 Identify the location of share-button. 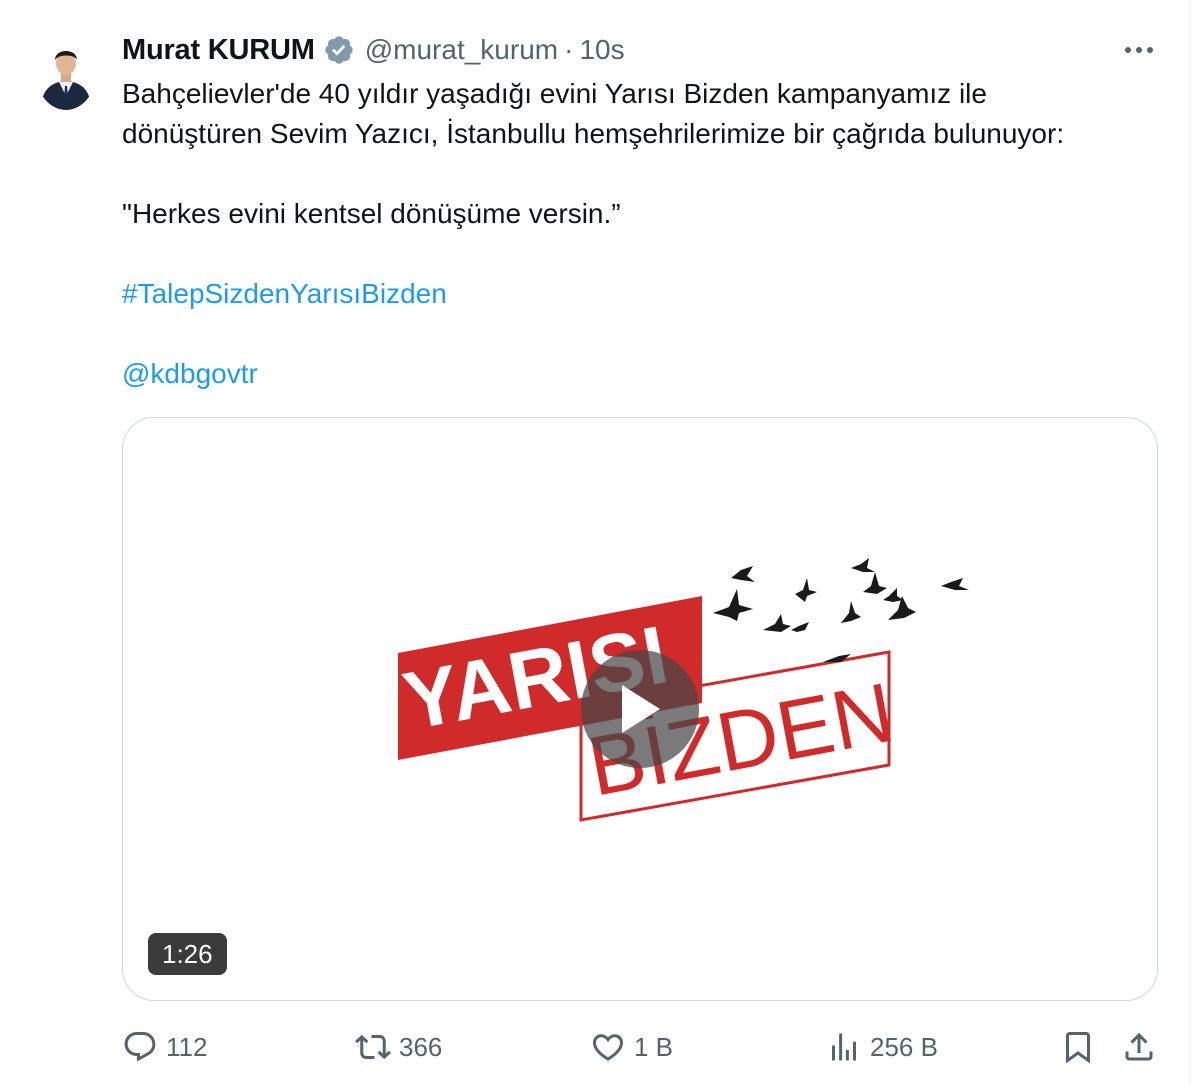
(1139, 1047).